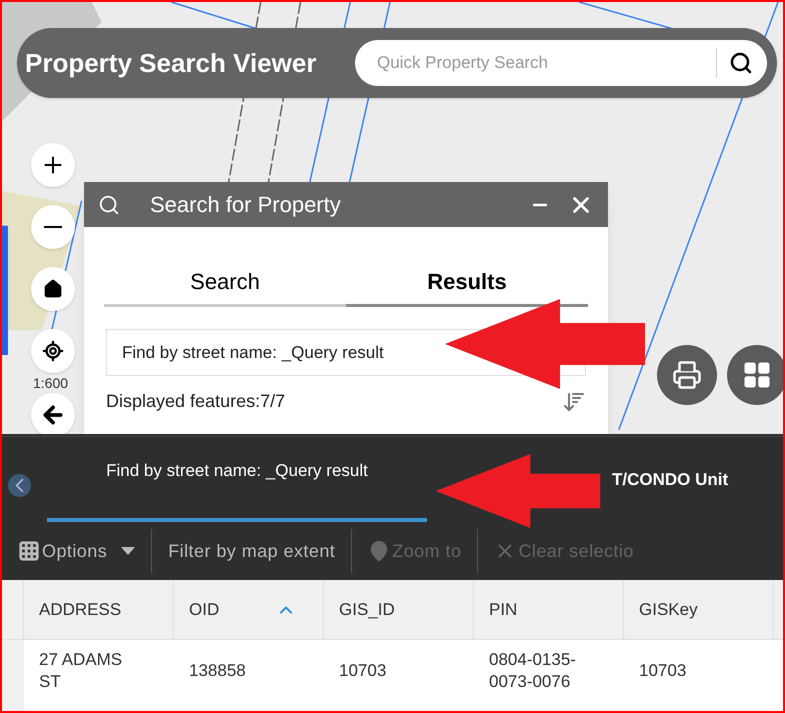  Describe the element at coordinates (540, 63) in the screenshot. I see `search-input: Quick Property Search` at that location.